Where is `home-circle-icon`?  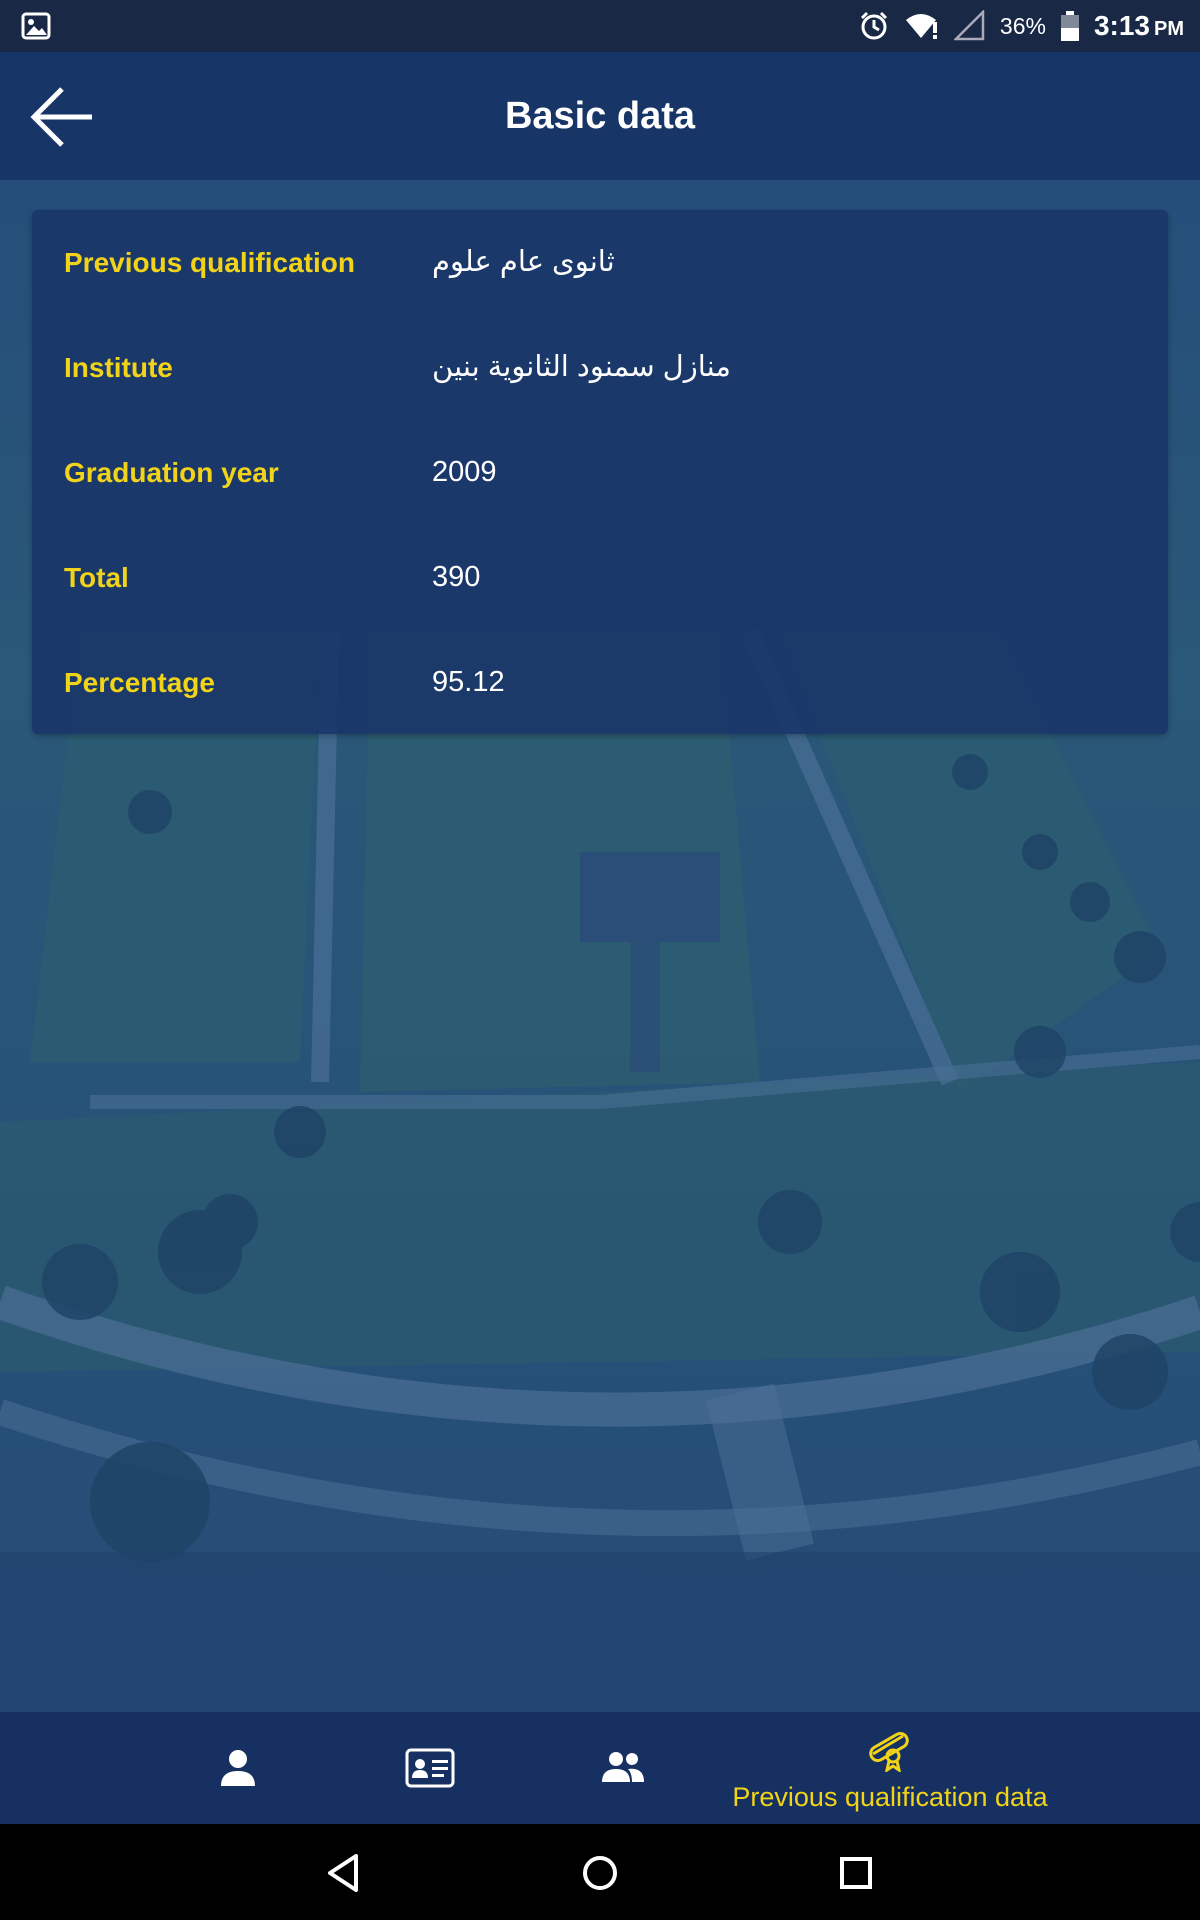
home-circle-icon is located at coordinates (600, 1879).